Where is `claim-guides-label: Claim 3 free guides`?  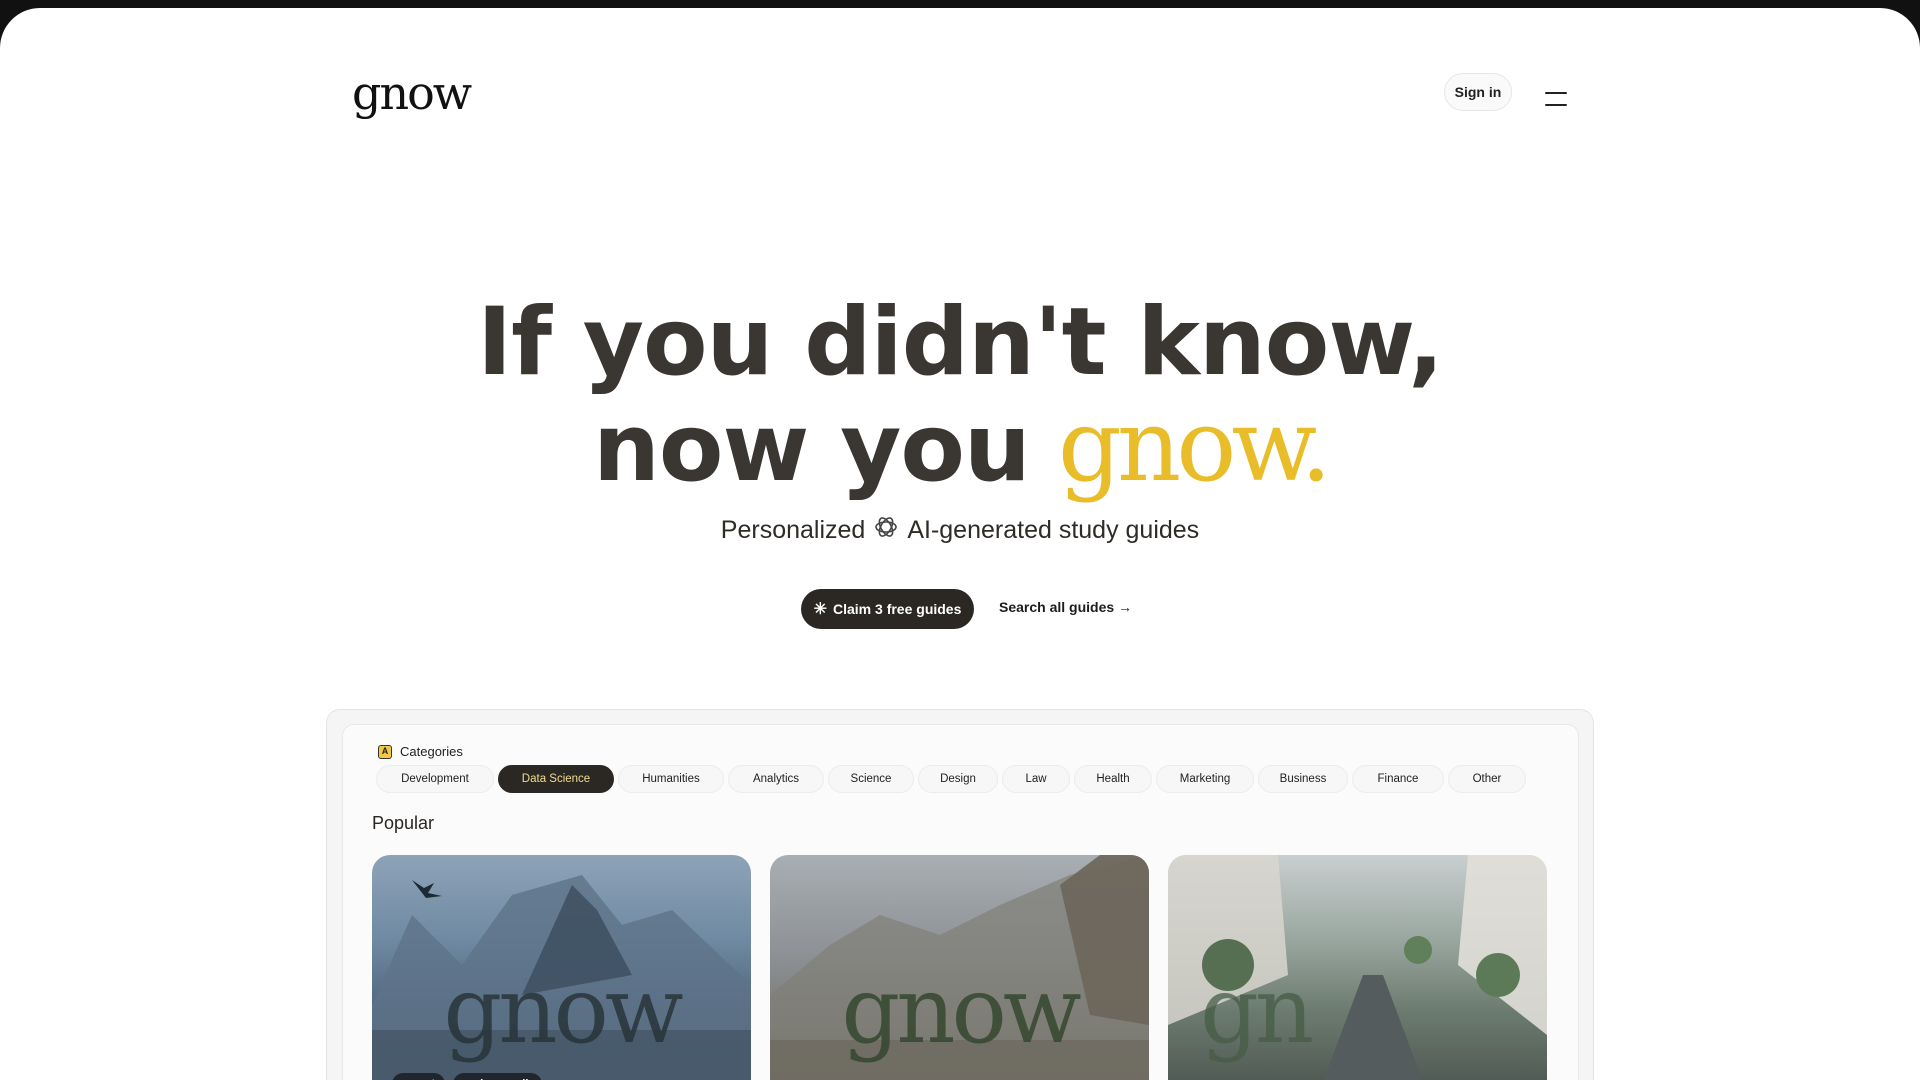 claim-guides-label: Claim 3 free guides is located at coordinates (897, 609).